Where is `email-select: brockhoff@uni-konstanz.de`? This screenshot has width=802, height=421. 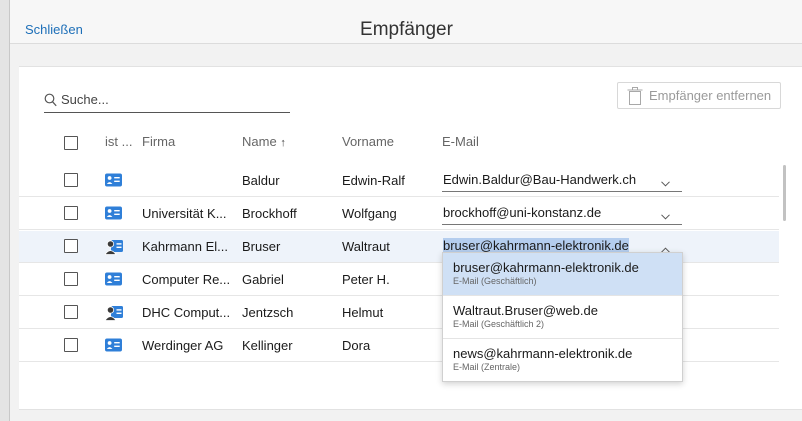 email-select: brockhoff@uni-konstanz.de is located at coordinates (562, 214).